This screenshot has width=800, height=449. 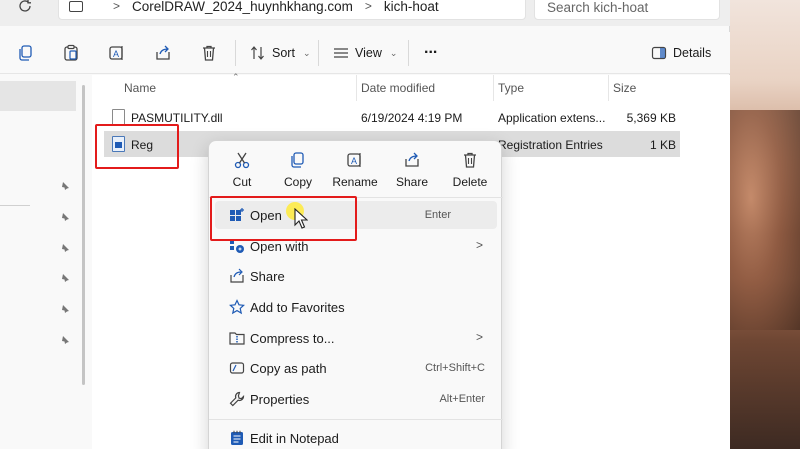 I want to click on menu-item-edit-in-notepad: Edit in Notepad, so click(x=356, y=436).